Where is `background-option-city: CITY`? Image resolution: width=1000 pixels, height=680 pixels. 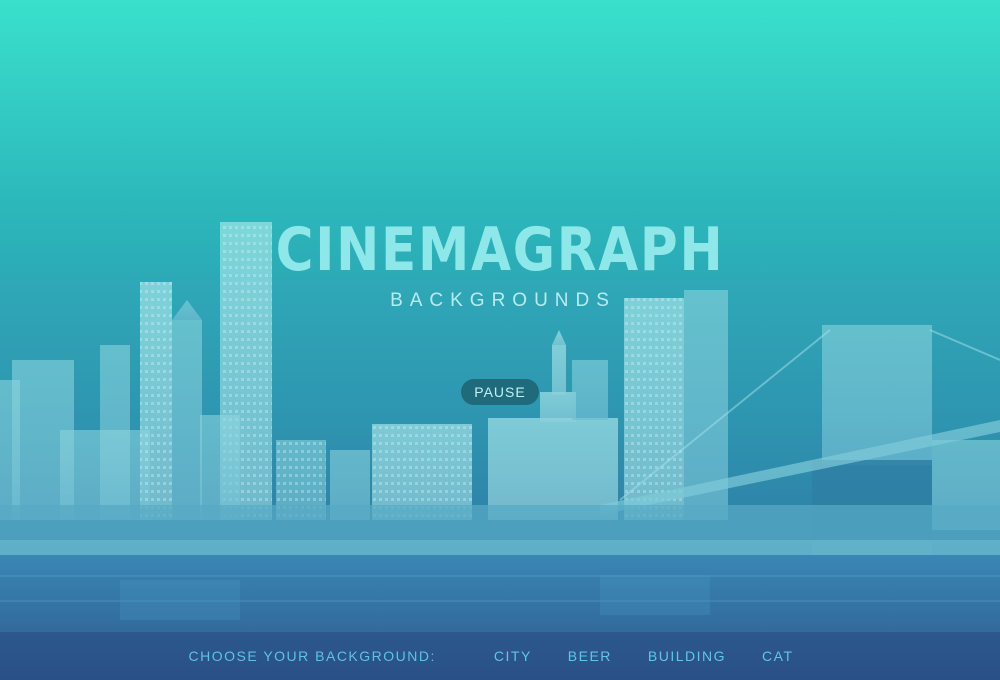 background-option-city: CITY is located at coordinates (513, 656).